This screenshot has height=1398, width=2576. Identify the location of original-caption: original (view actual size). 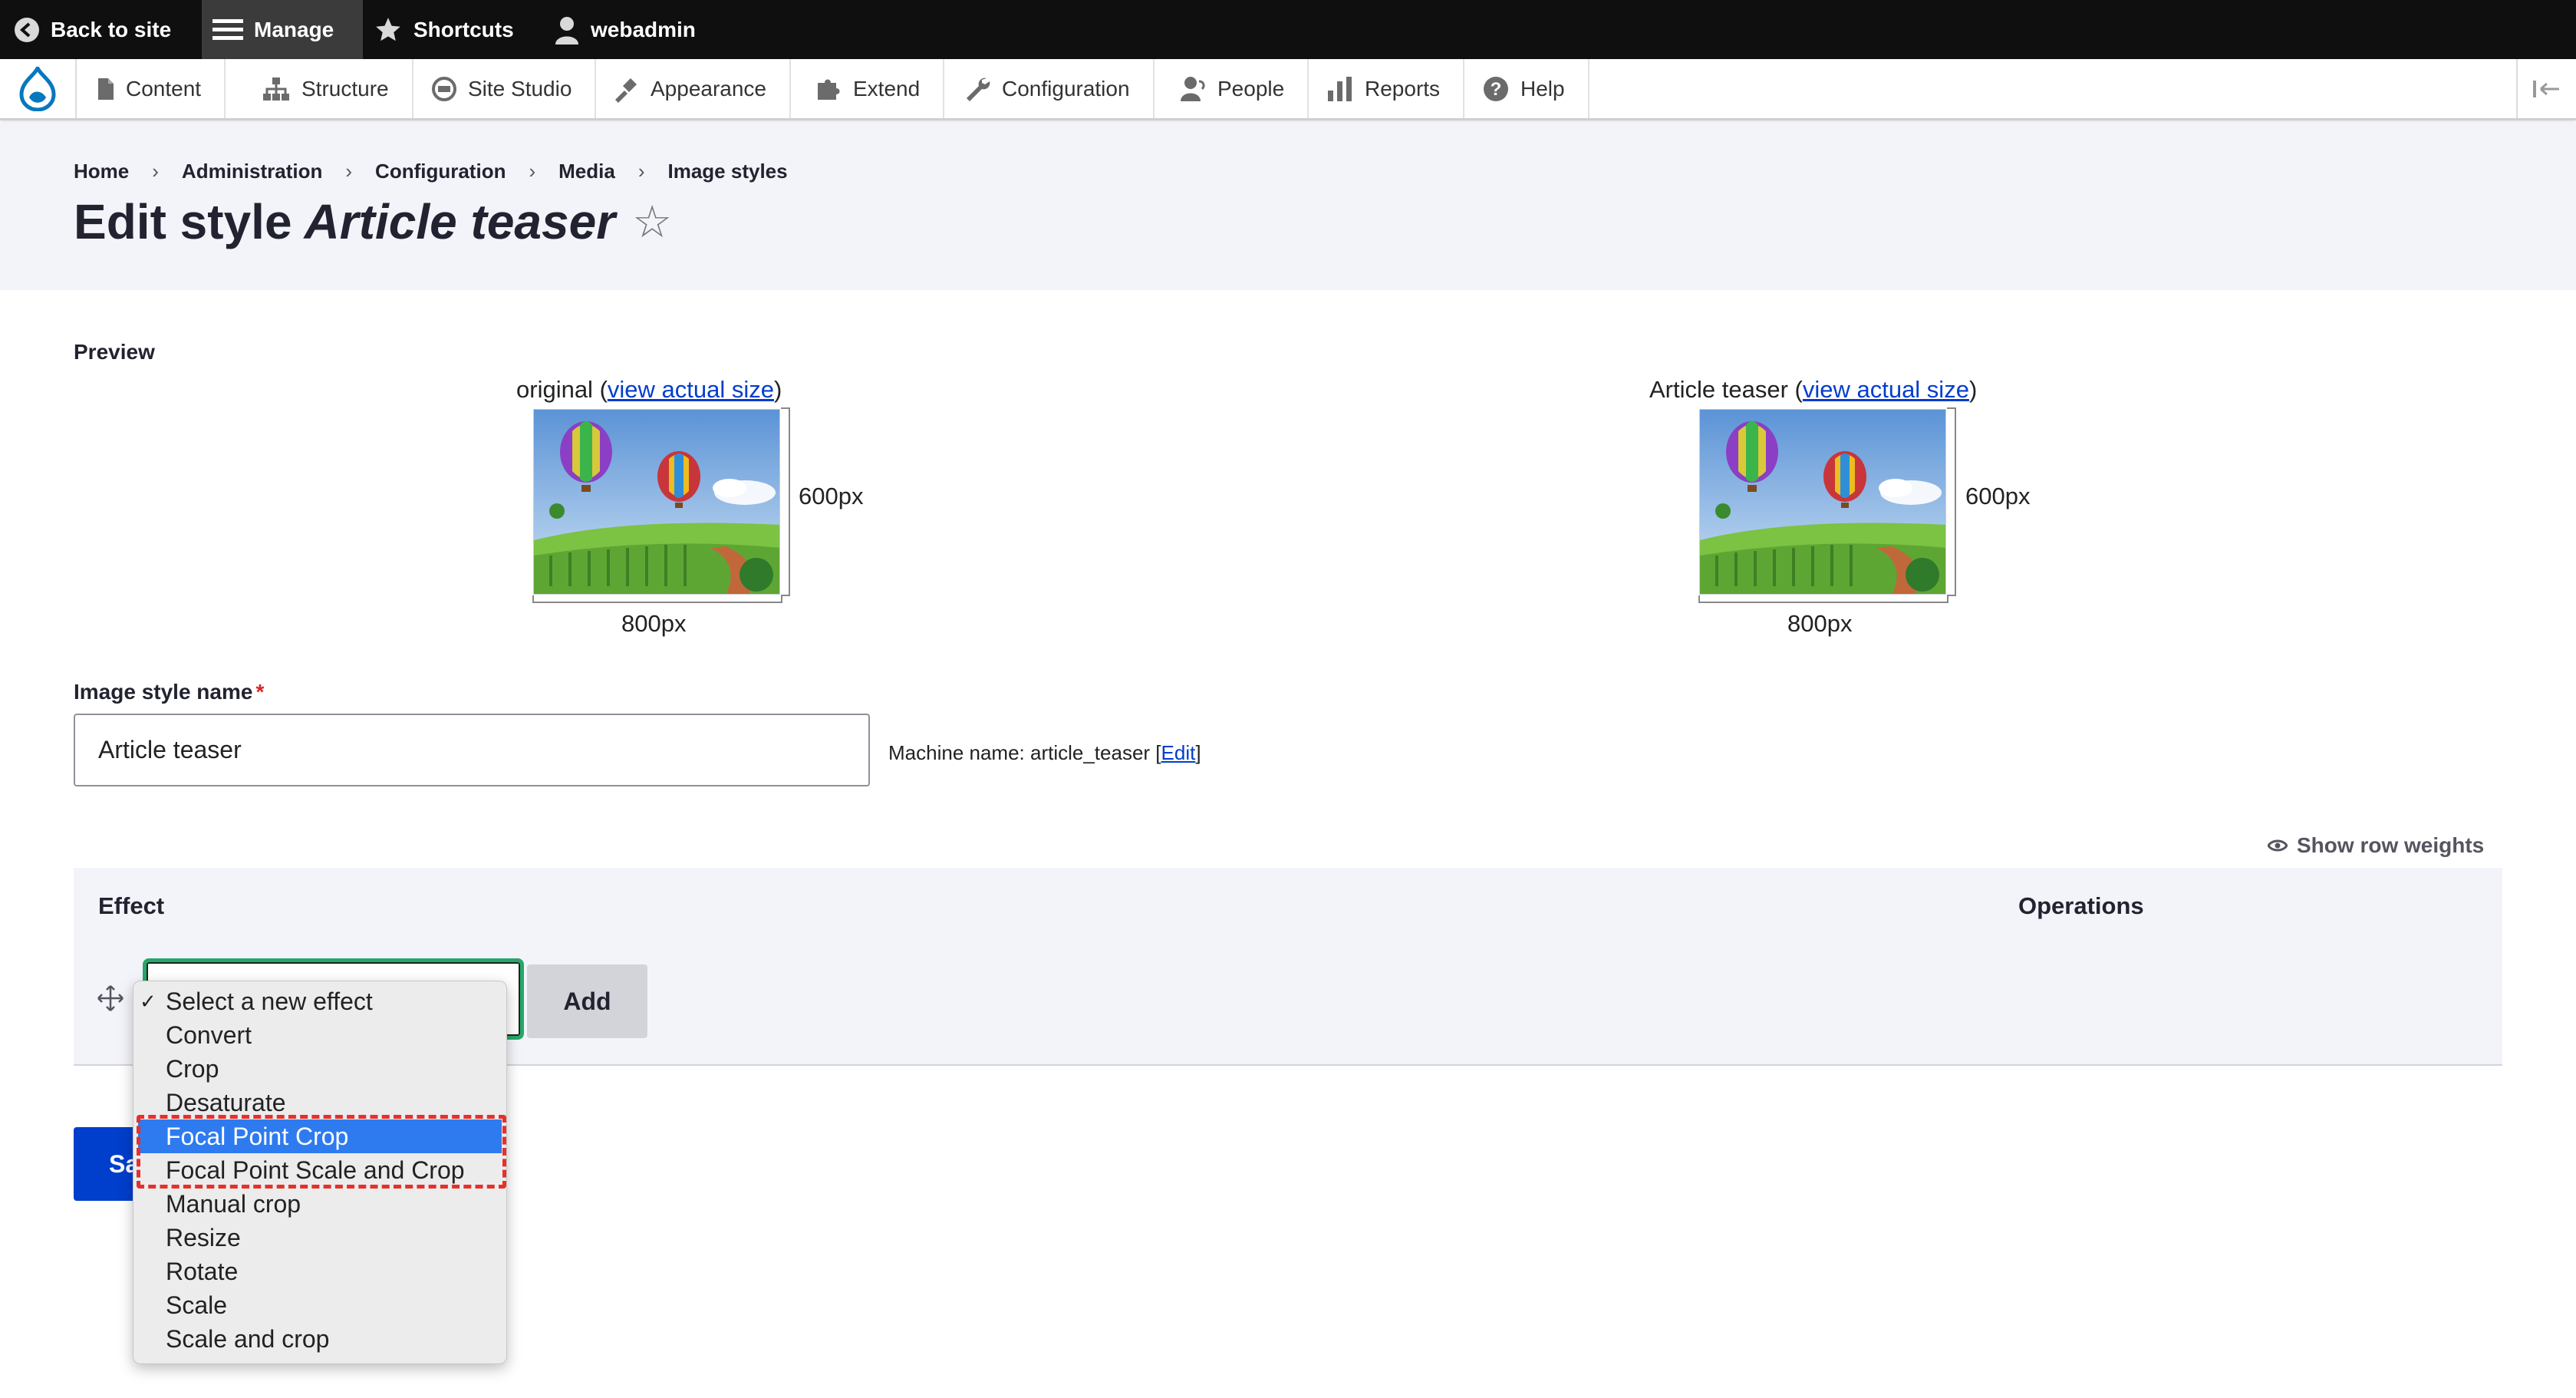
(649, 389).